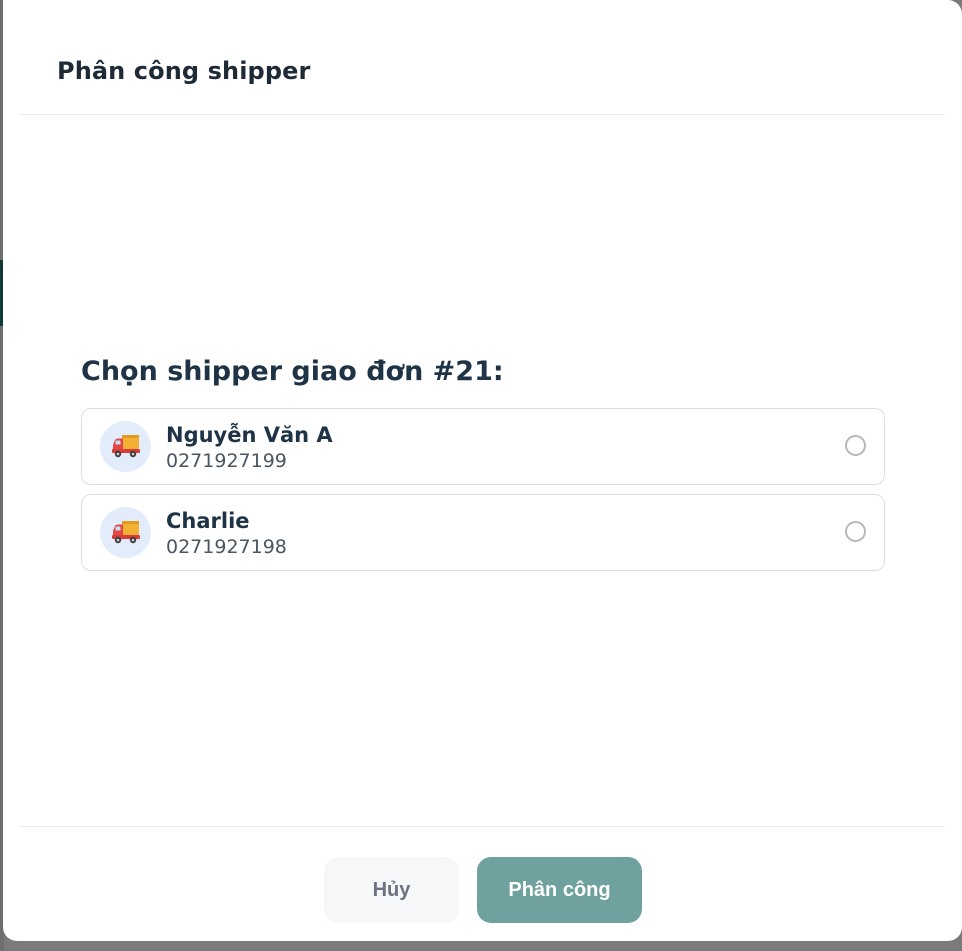 The width and height of the screenshot is (962, 951). Describe the element at coordinates (226, 547) in the screenshot. I see `shipper-phone: 0271927198` at that location.